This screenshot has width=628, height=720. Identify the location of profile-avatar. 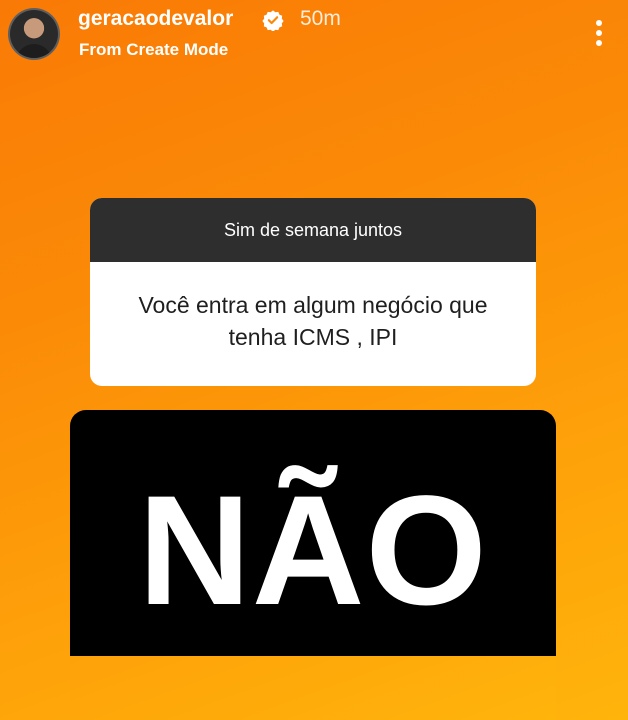
(34, 34).